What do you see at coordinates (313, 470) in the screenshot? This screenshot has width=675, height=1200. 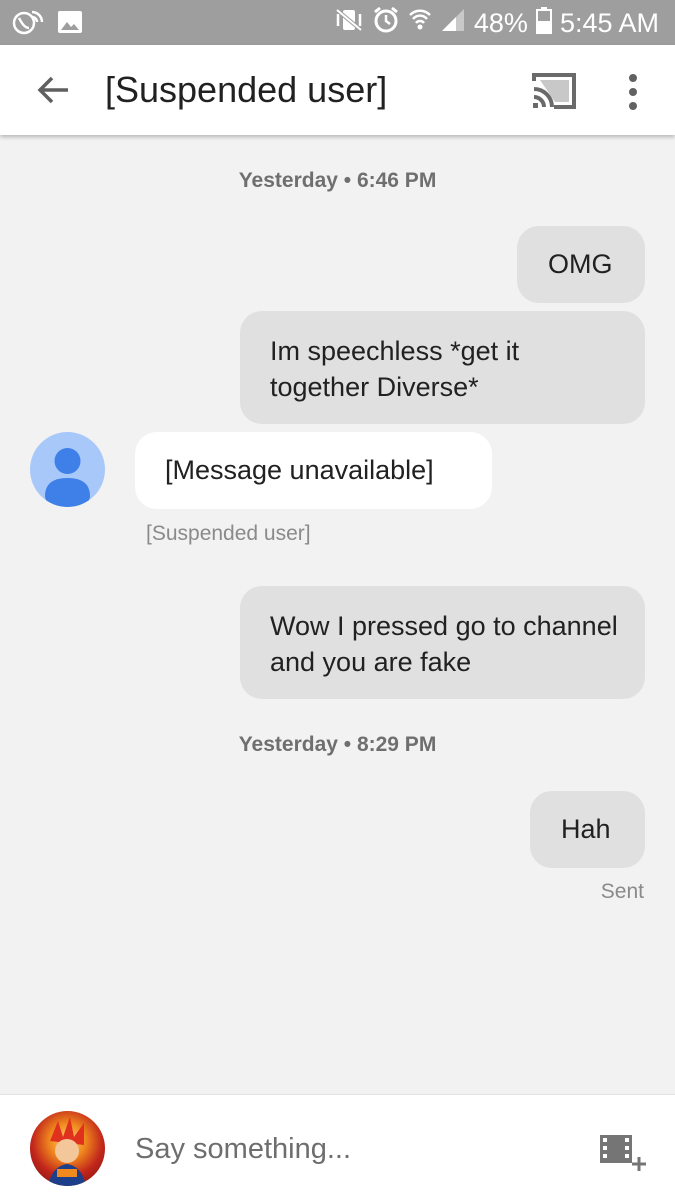 I see `message-bubble-incoming: [Message unavailable]` at bounding box center [313, 470].